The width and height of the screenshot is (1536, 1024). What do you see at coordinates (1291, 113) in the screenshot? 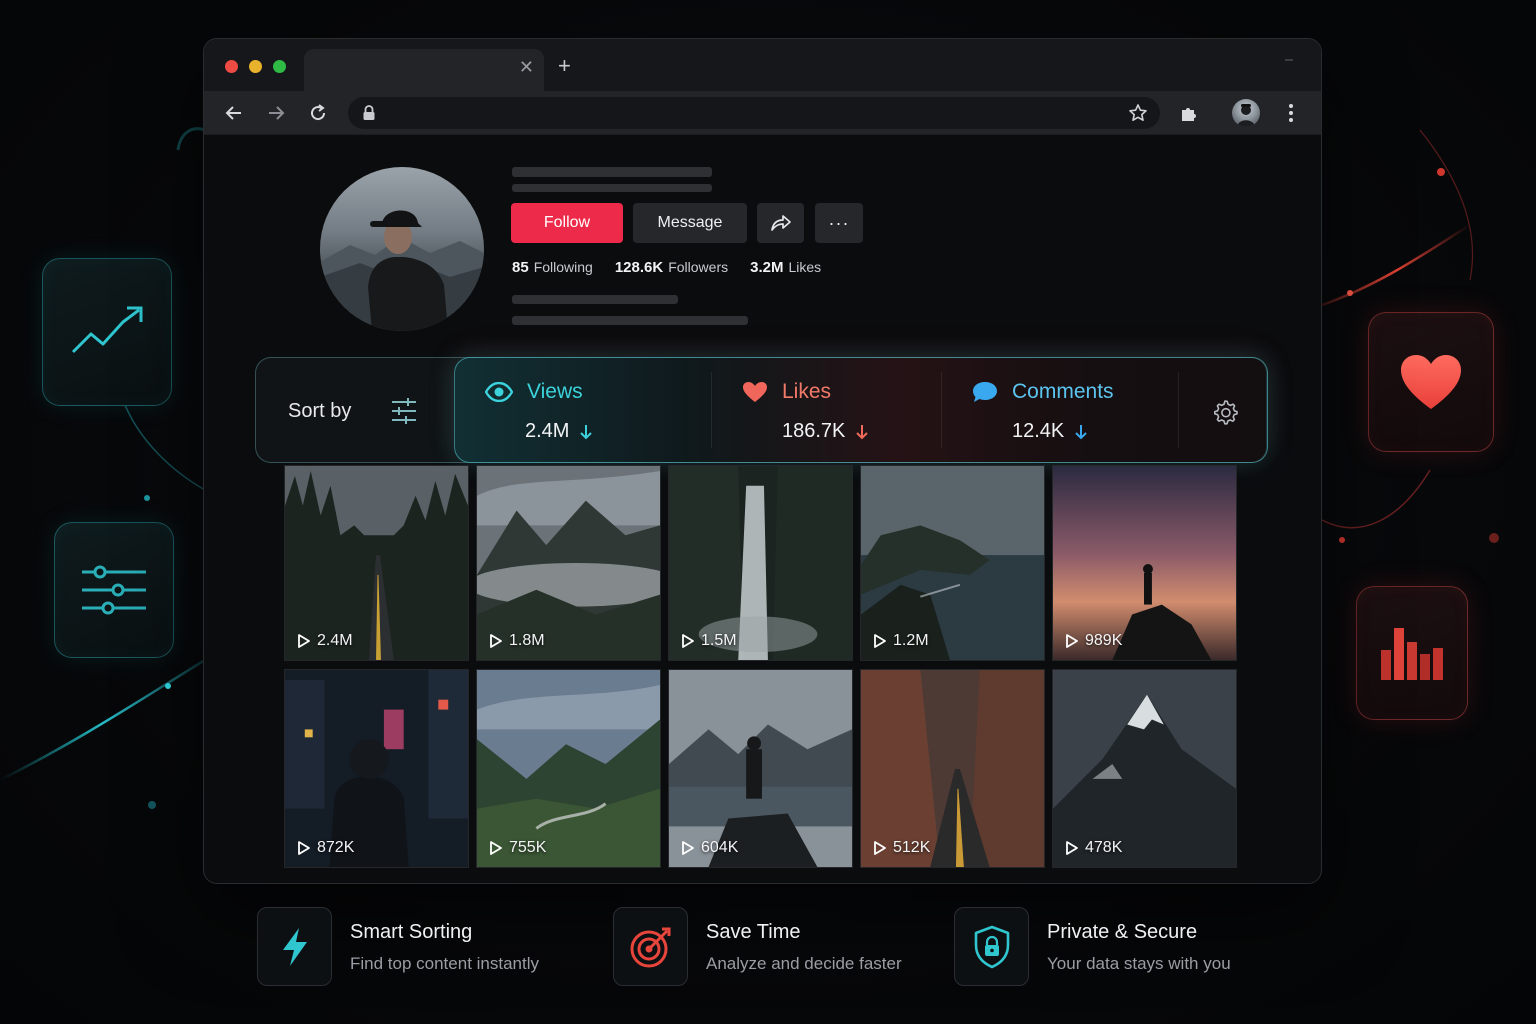
I see `browser-menu-icon` at bounding box center [1291, 113].